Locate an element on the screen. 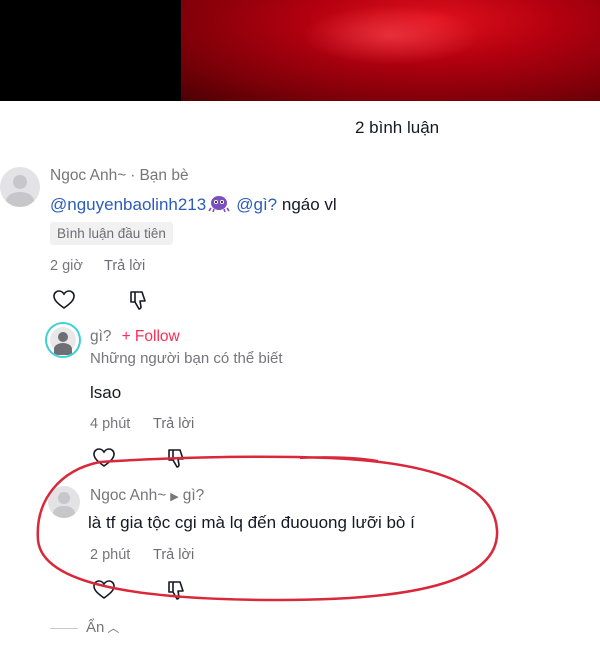  suggestion-subtitle: Những người bạn có thể biết is located at coordinates (186, 358).